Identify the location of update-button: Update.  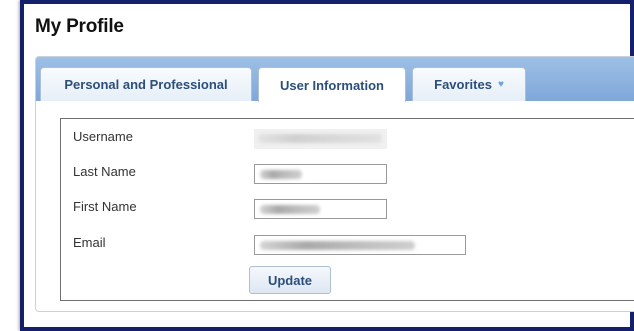
(290, 280).